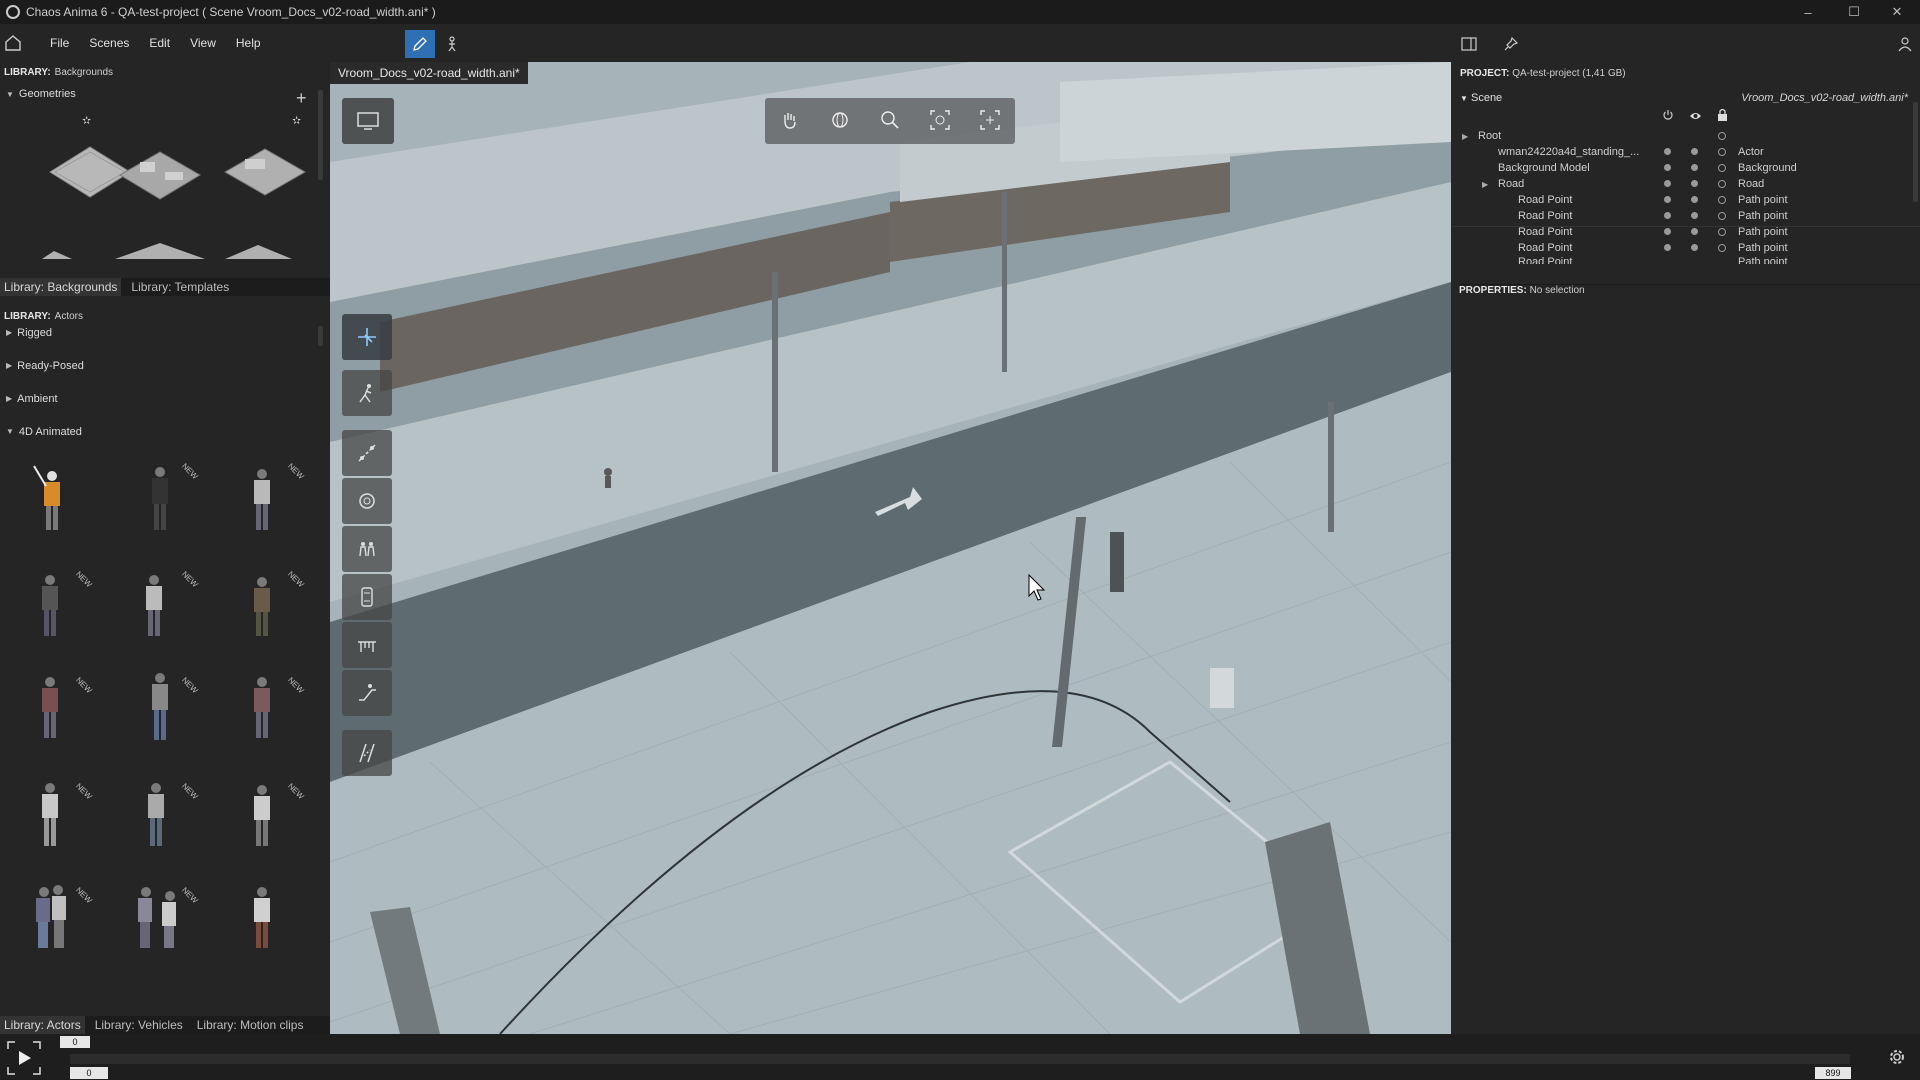  What do you see at coordinates (1481, 98) in the screenshot?
I see `scene-header: ▼ Scene` at bounding box center [1481, 98].